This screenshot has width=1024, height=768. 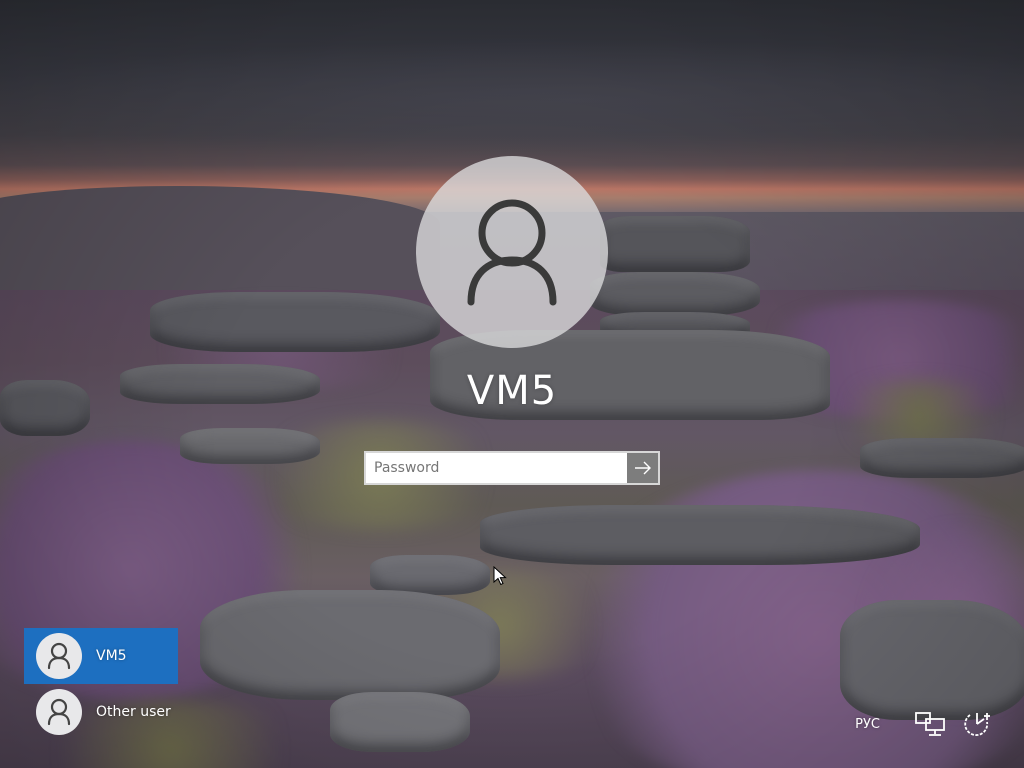 I want to click on user-avatar-large, so click(x=512, y=252).